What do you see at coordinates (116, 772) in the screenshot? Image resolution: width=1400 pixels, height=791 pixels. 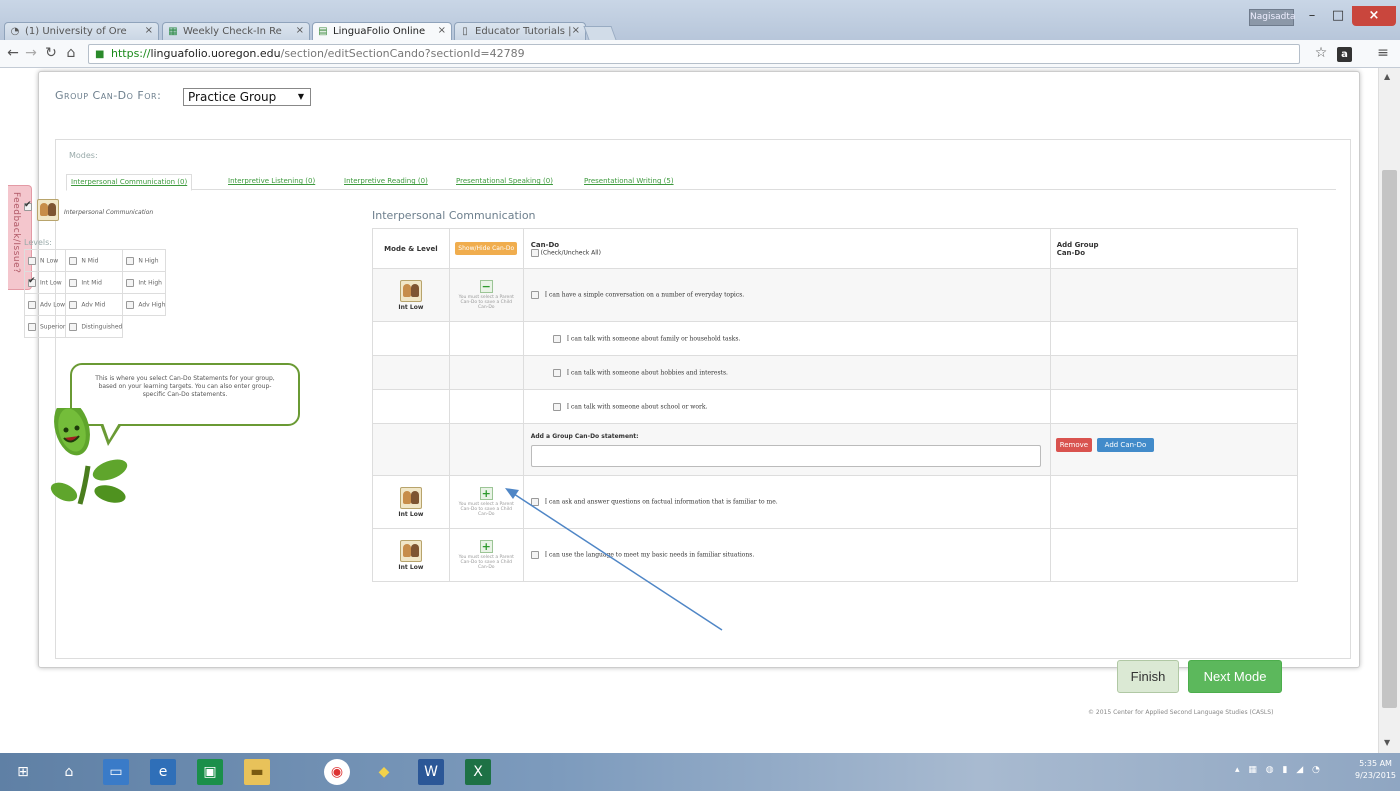 I see `desktop-icon: ▭` at bounding box center [116, 772].